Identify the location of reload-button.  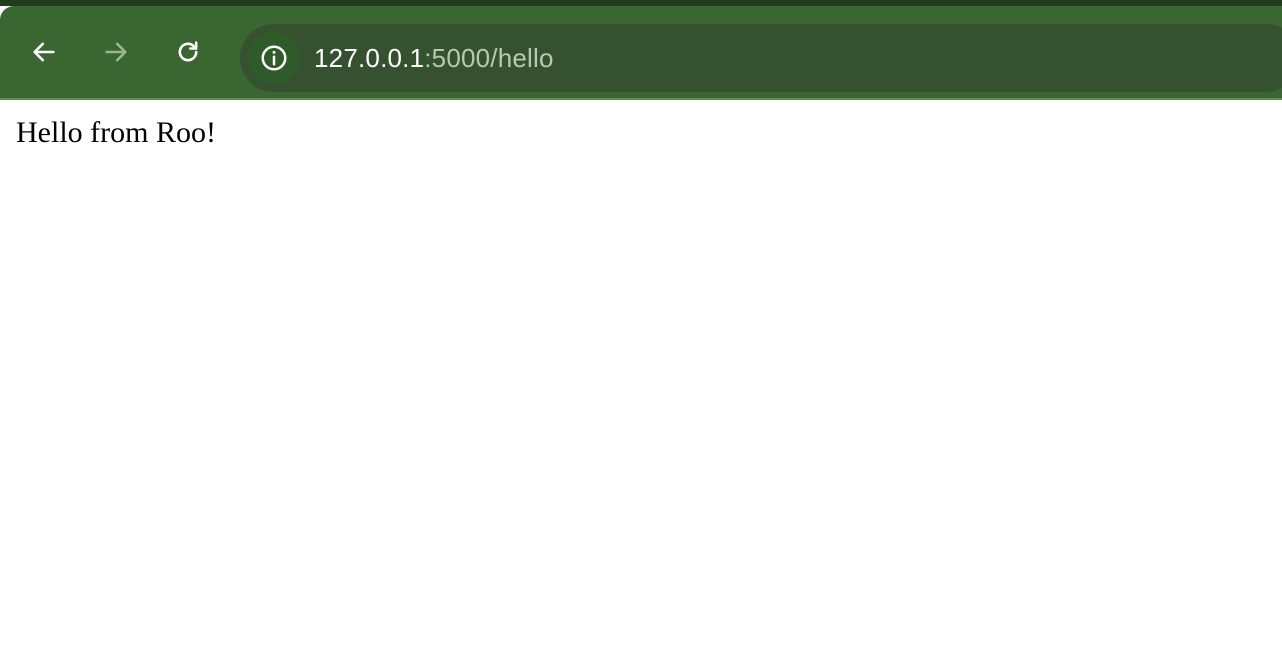
(188, 52).